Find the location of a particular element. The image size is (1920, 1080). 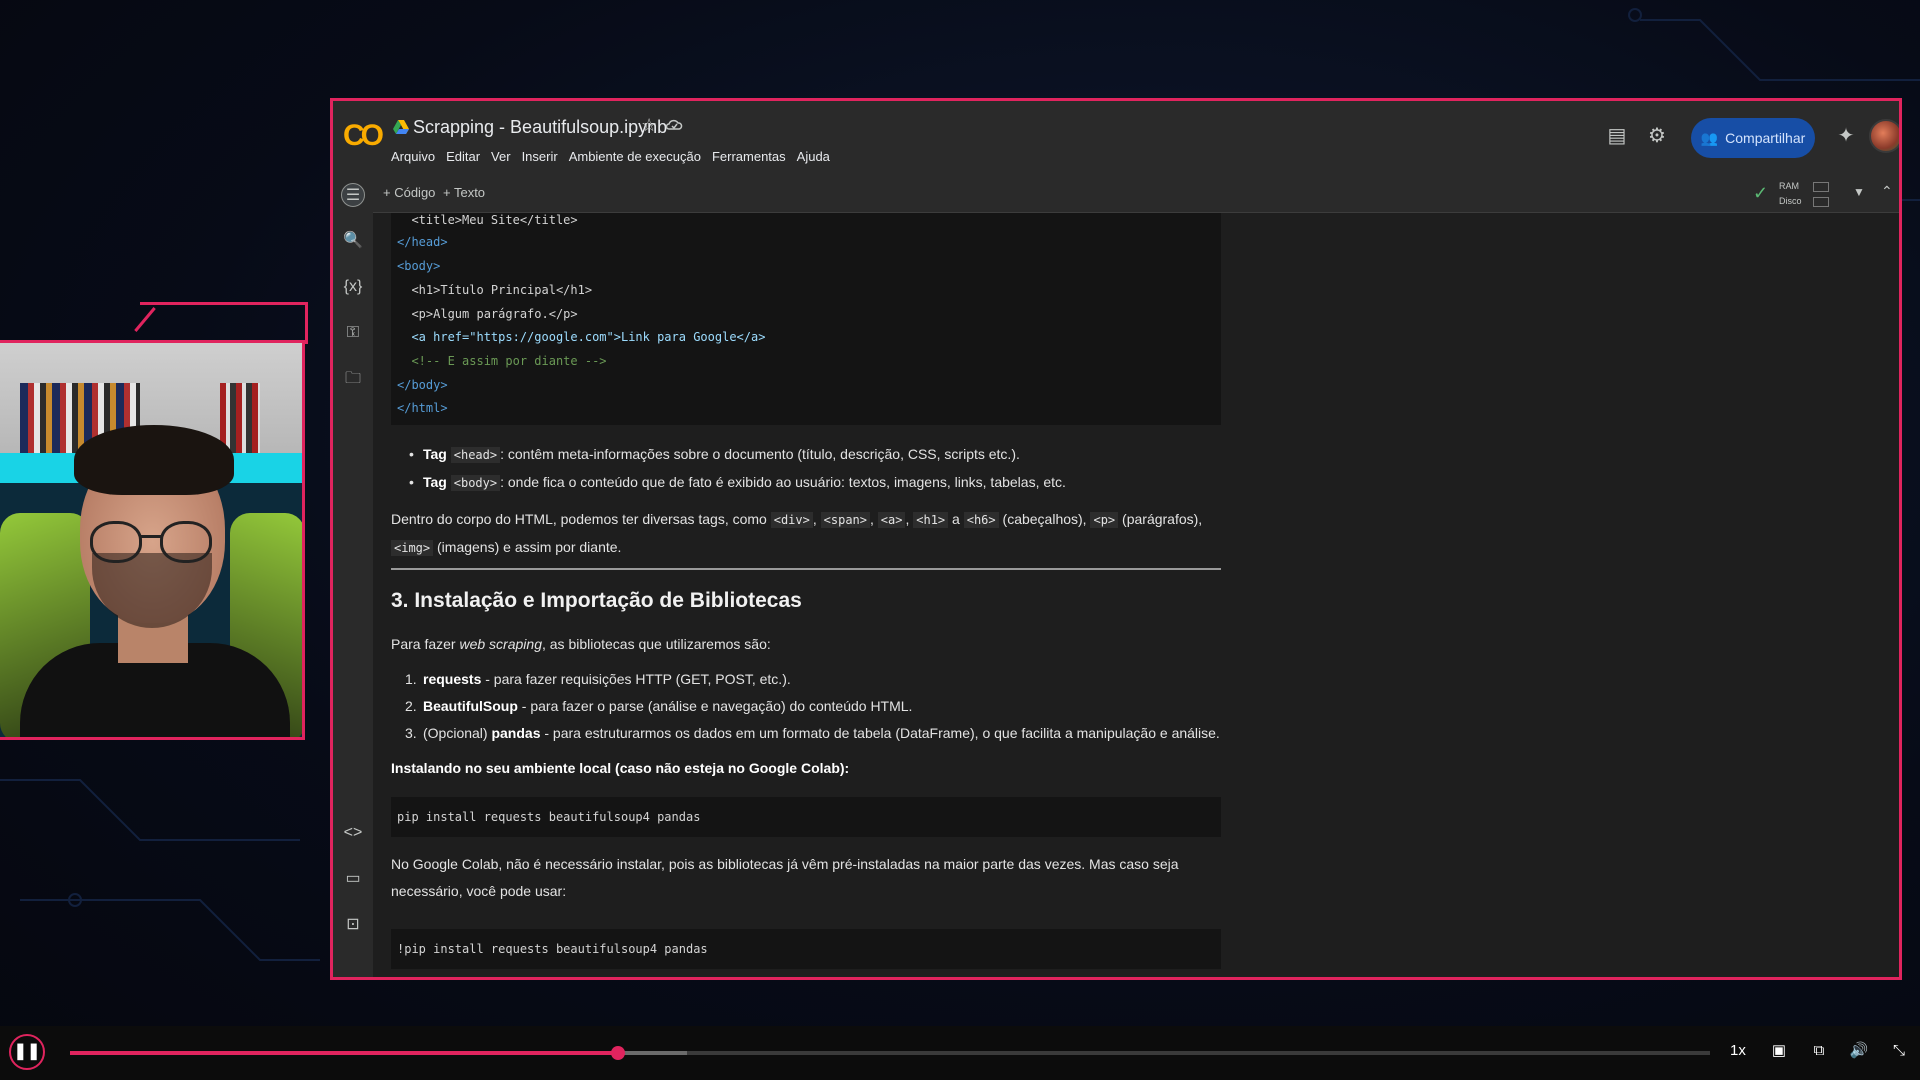

inline-code: <body> is located at coordinates (475, 483).